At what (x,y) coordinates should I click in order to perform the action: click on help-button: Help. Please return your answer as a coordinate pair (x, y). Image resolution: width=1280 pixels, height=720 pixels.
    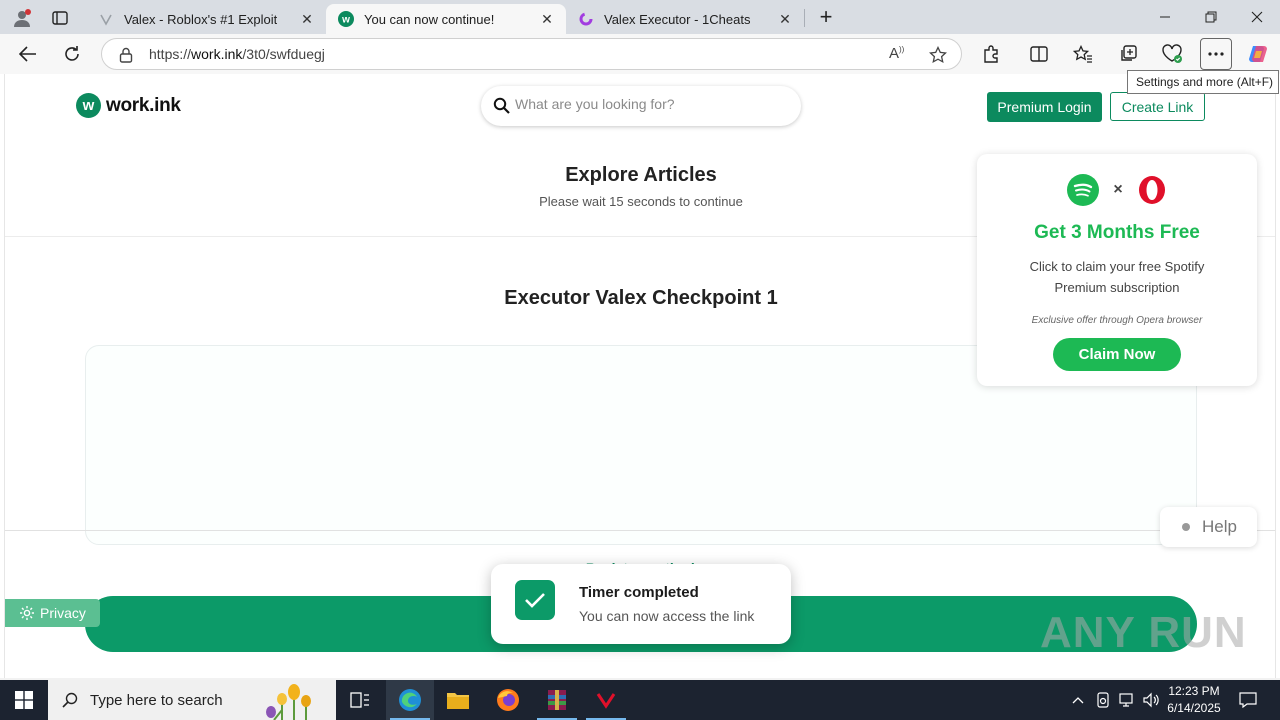
    Looking at the image, I should click on (1208, 527).